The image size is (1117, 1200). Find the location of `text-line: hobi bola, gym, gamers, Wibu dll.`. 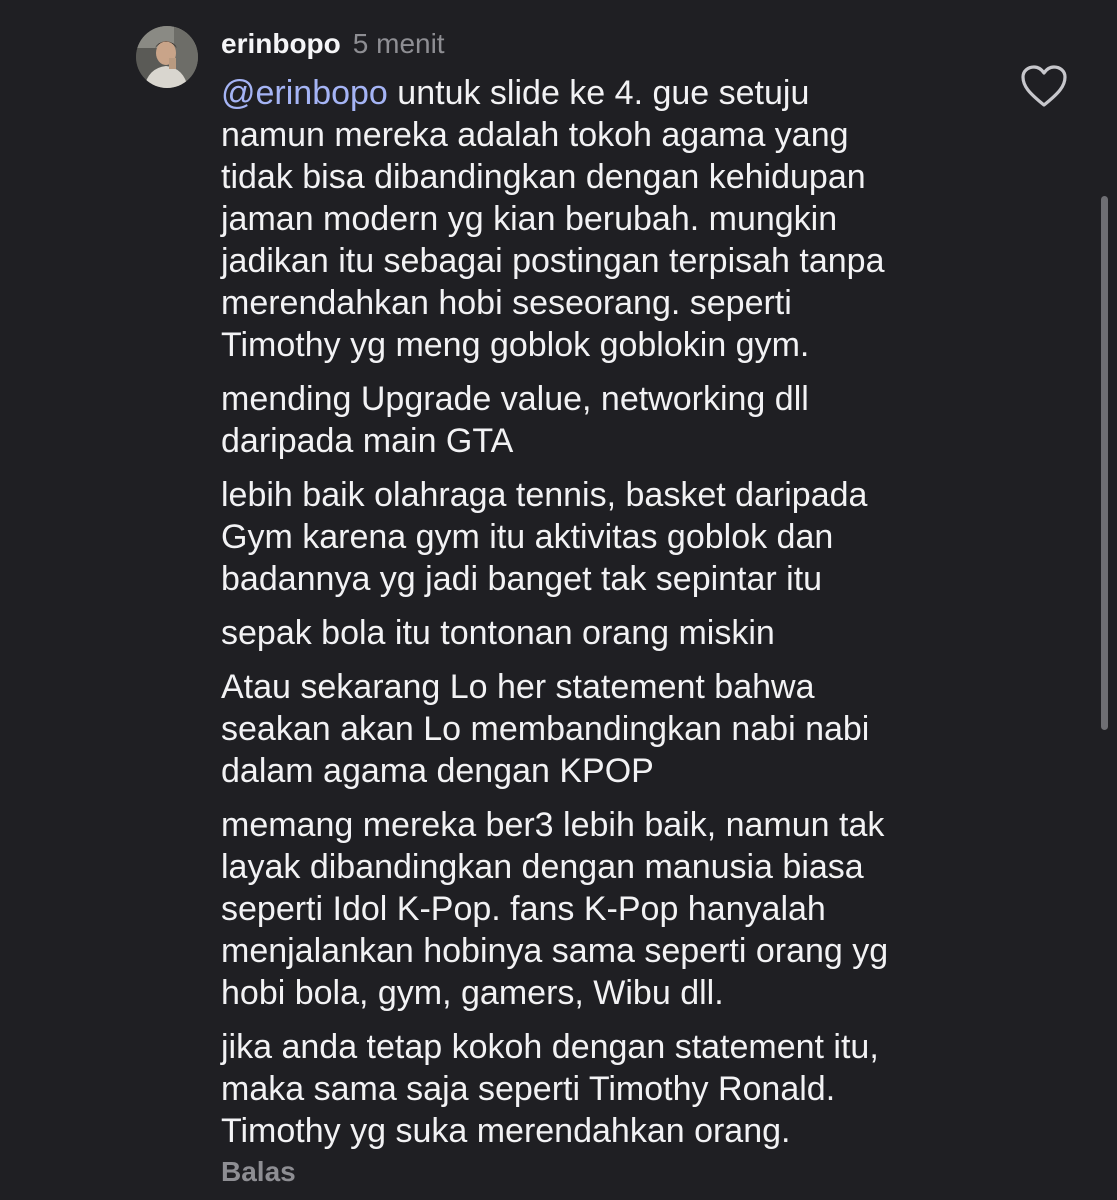

text-line: hobi bola, gym, gamers, Wibu dll. is located at coordinates (472, 993).